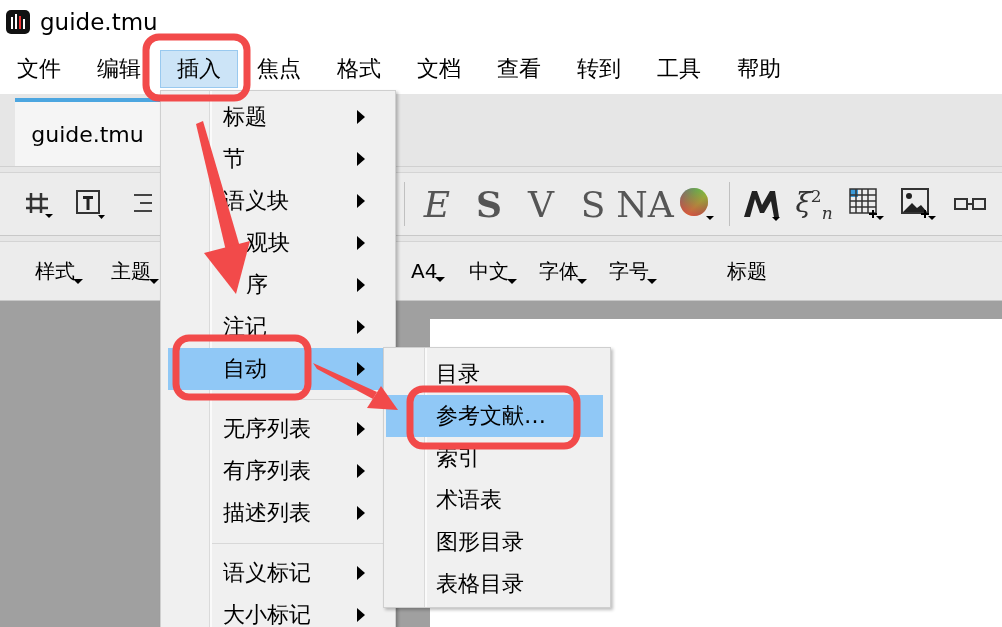 The height and width of the screenshot is (627, 1002). What do you see at coordinates (970, 204) in the screenshot?
I see `link-icon` at bounding box center [970, 204].